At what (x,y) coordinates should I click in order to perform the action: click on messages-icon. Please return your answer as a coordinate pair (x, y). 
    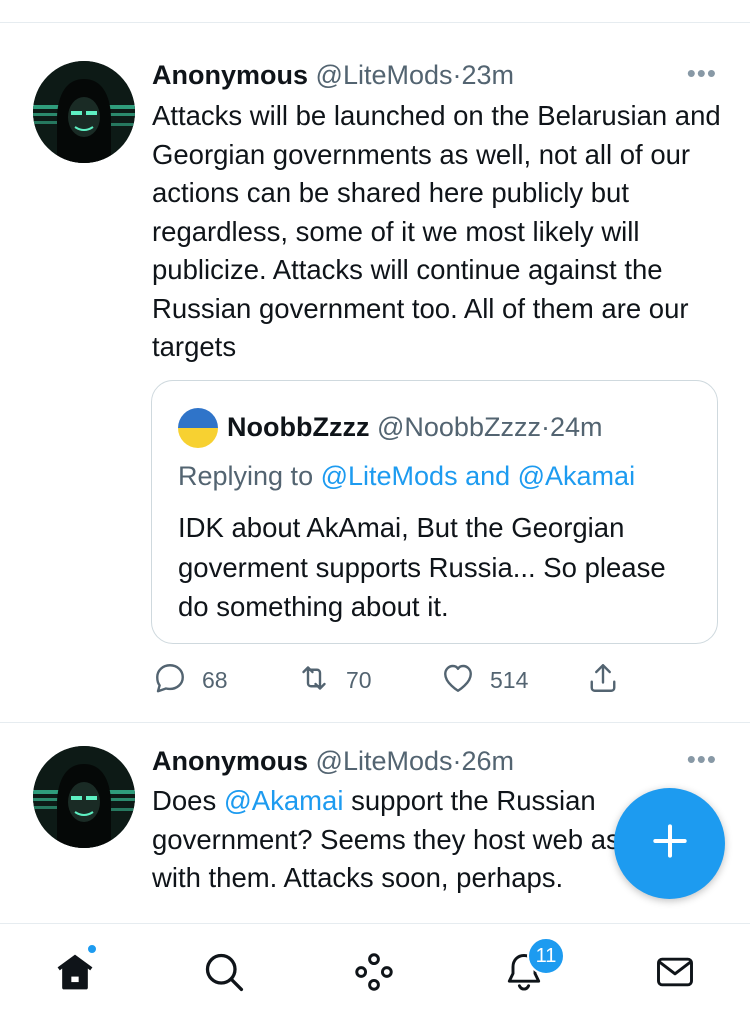
    Looking at the image, I should click on (675, 974).